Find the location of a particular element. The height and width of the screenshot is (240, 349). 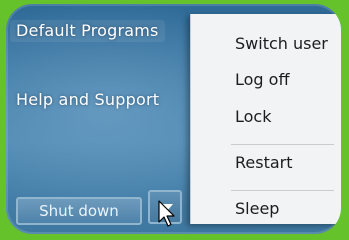

menu-item-restart: Restart is located at coordinates (264, 162).